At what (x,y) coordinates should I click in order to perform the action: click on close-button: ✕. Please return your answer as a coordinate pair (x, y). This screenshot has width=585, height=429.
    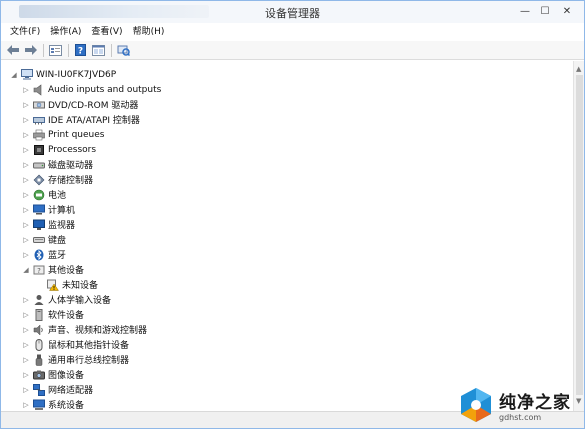
    Looking at the image, I should click on (567, 11).